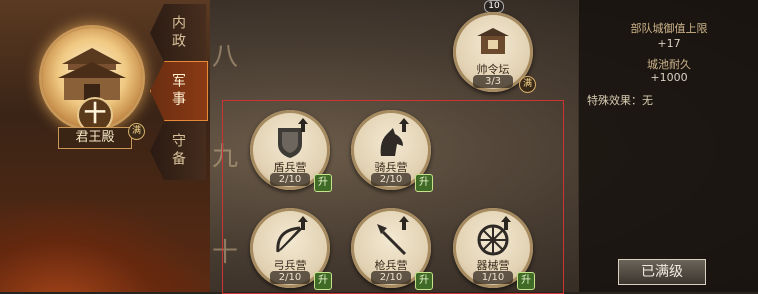  Describe the element at coordinates (494, 249) in the screenshot. I see `siege-barracks: 器械营 1/10 升` at that location.